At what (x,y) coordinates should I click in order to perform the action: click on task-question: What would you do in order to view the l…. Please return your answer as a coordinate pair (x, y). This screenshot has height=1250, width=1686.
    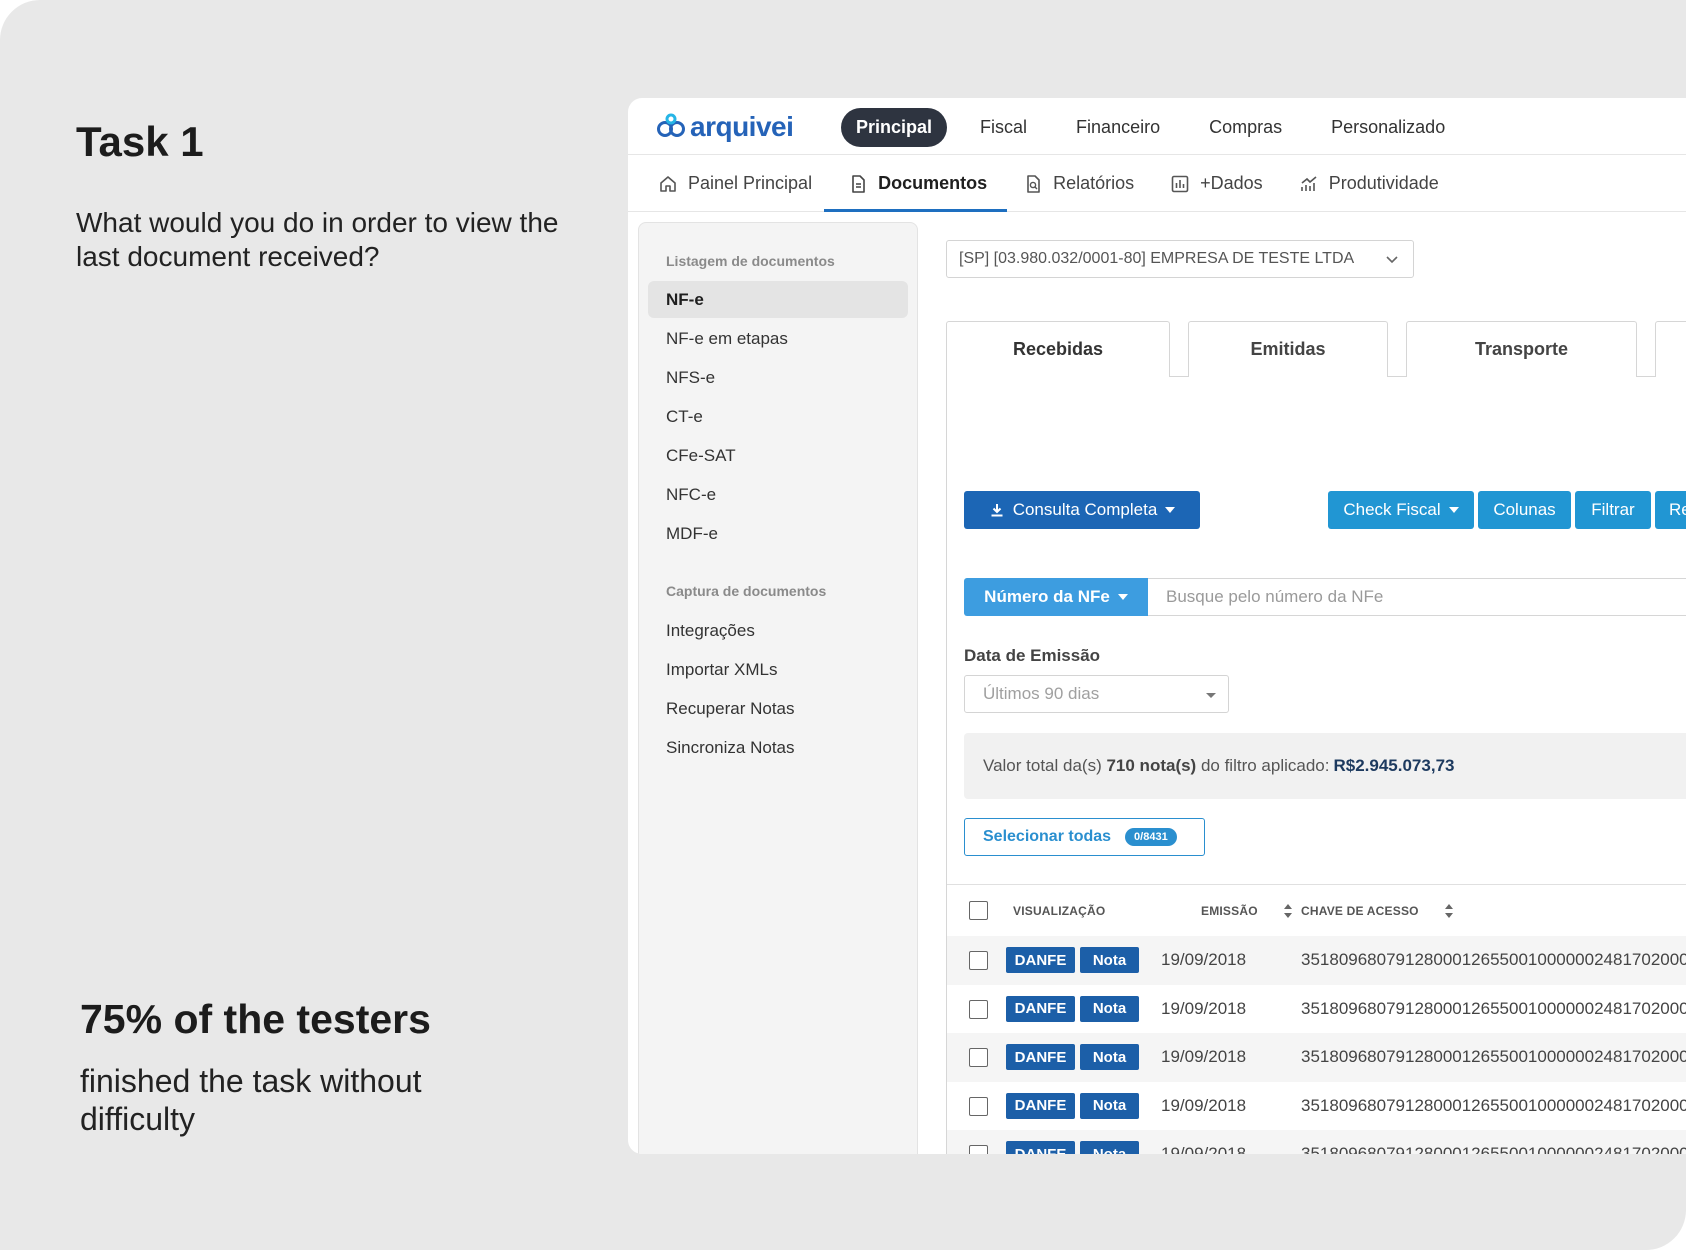
    Looking at the image, I should click on (317, 239).